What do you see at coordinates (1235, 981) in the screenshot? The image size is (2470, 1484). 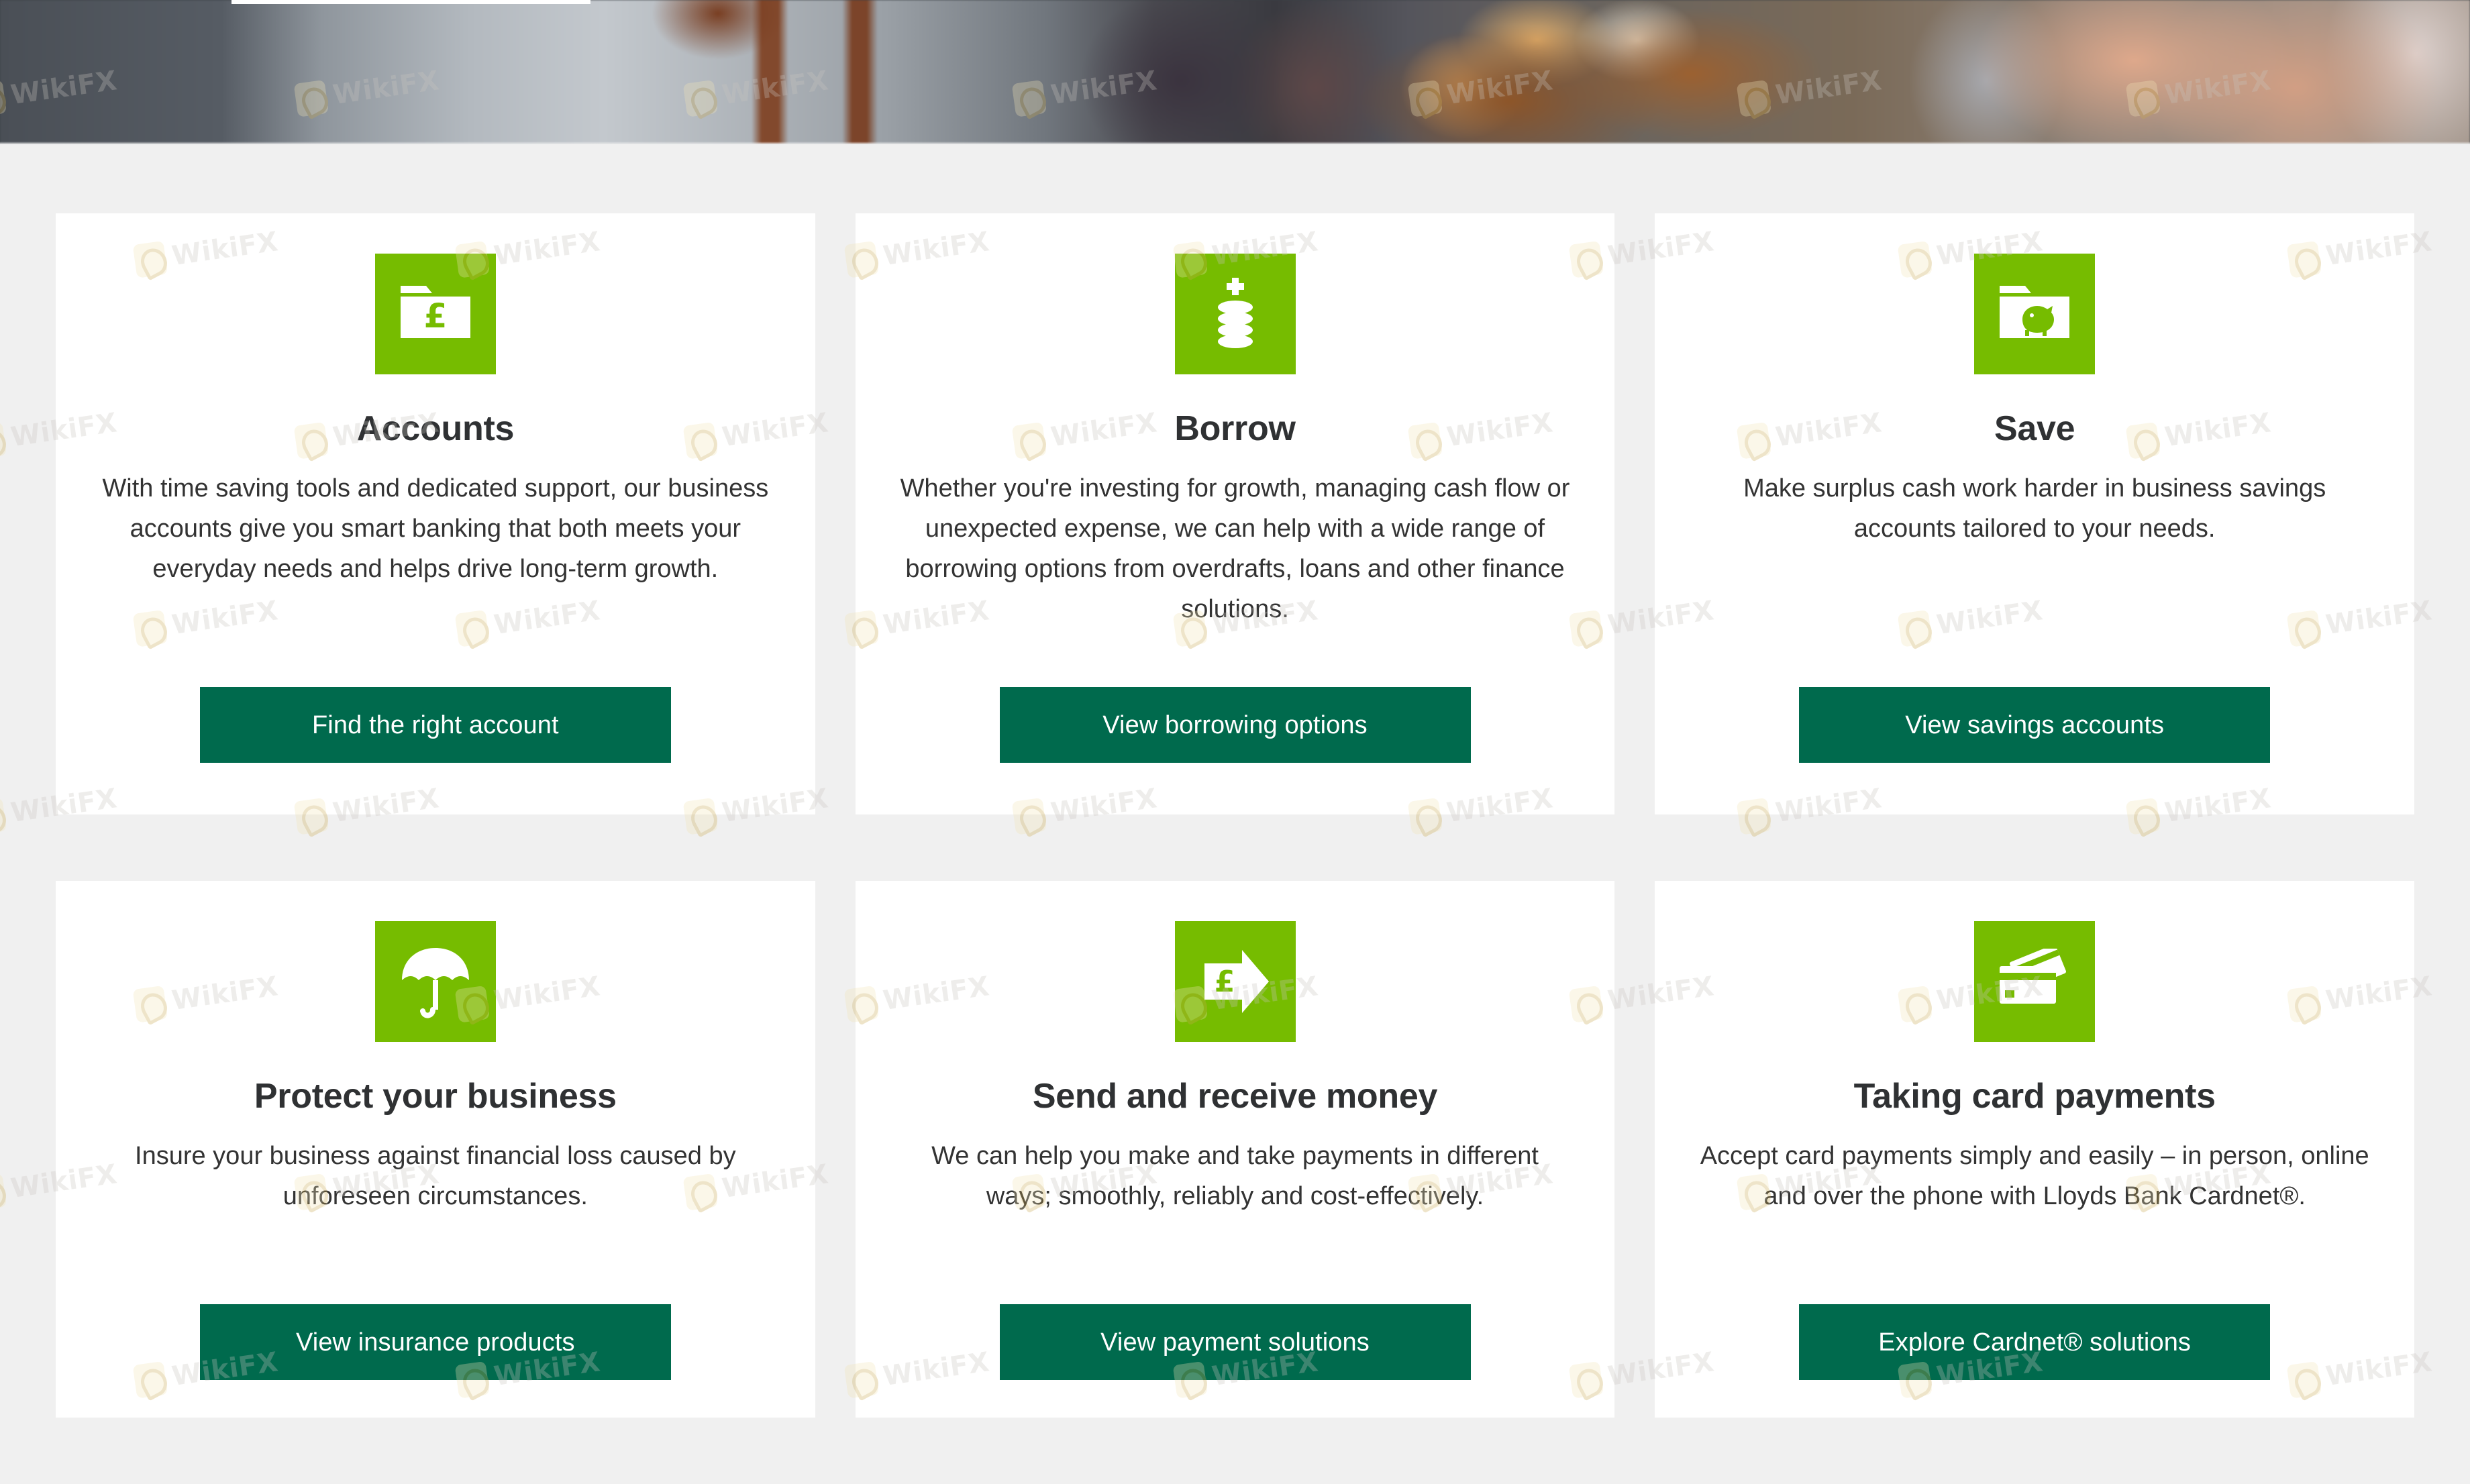 I see `pound-arrow-right-icon: £` at bounding box center [1235, 981].